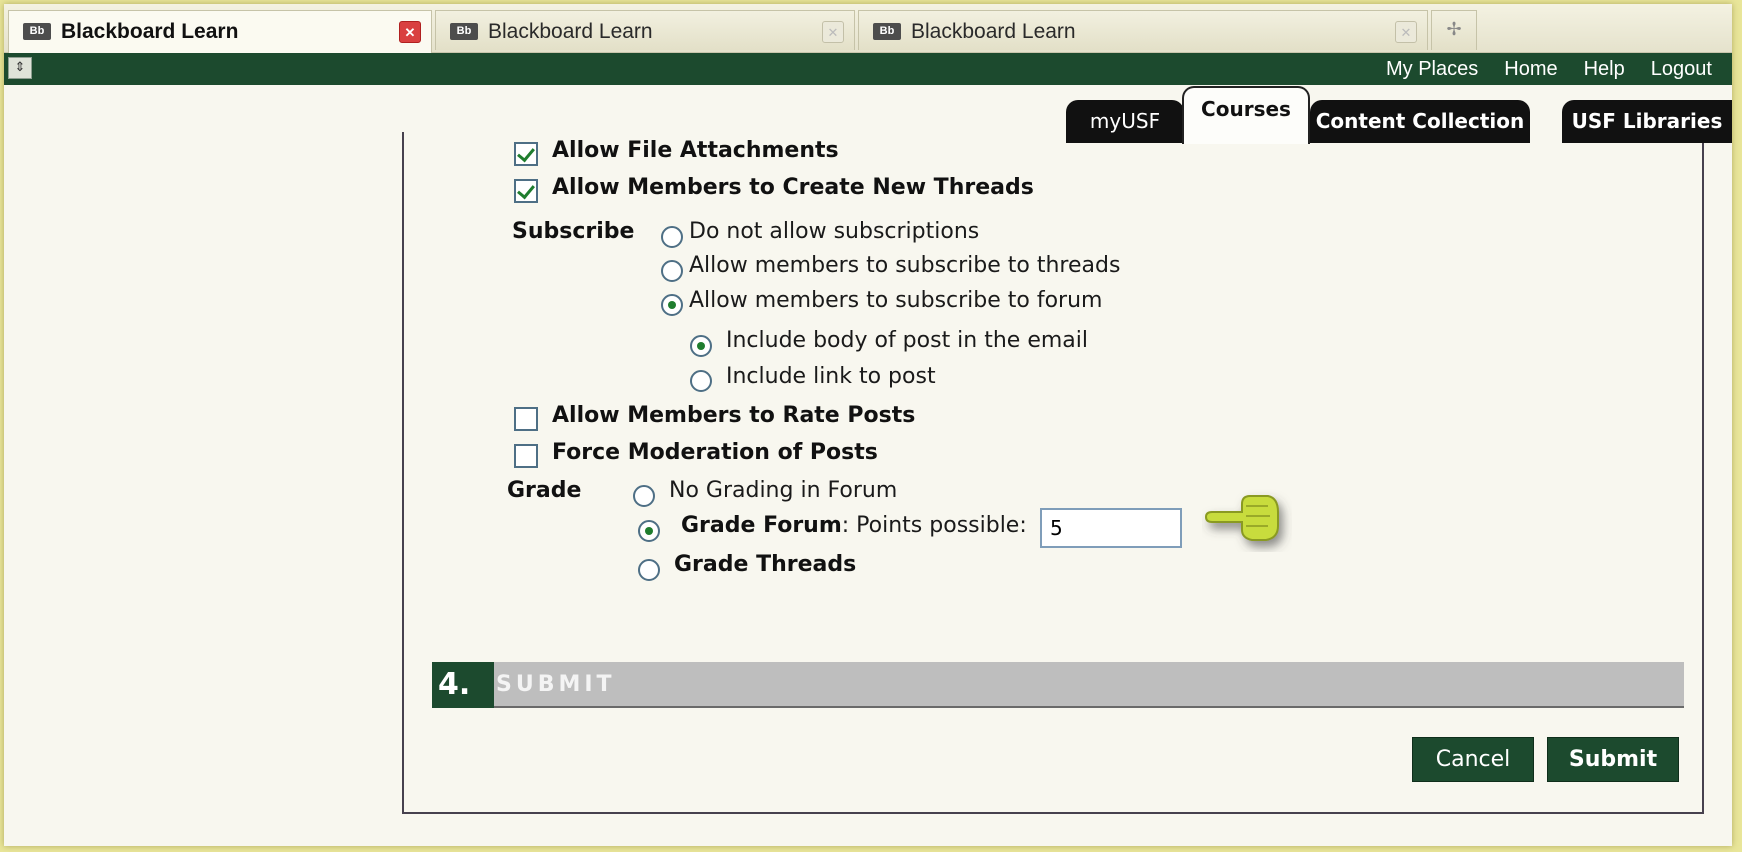  I want to click on subscribe-none-radio, so click(672, 237).